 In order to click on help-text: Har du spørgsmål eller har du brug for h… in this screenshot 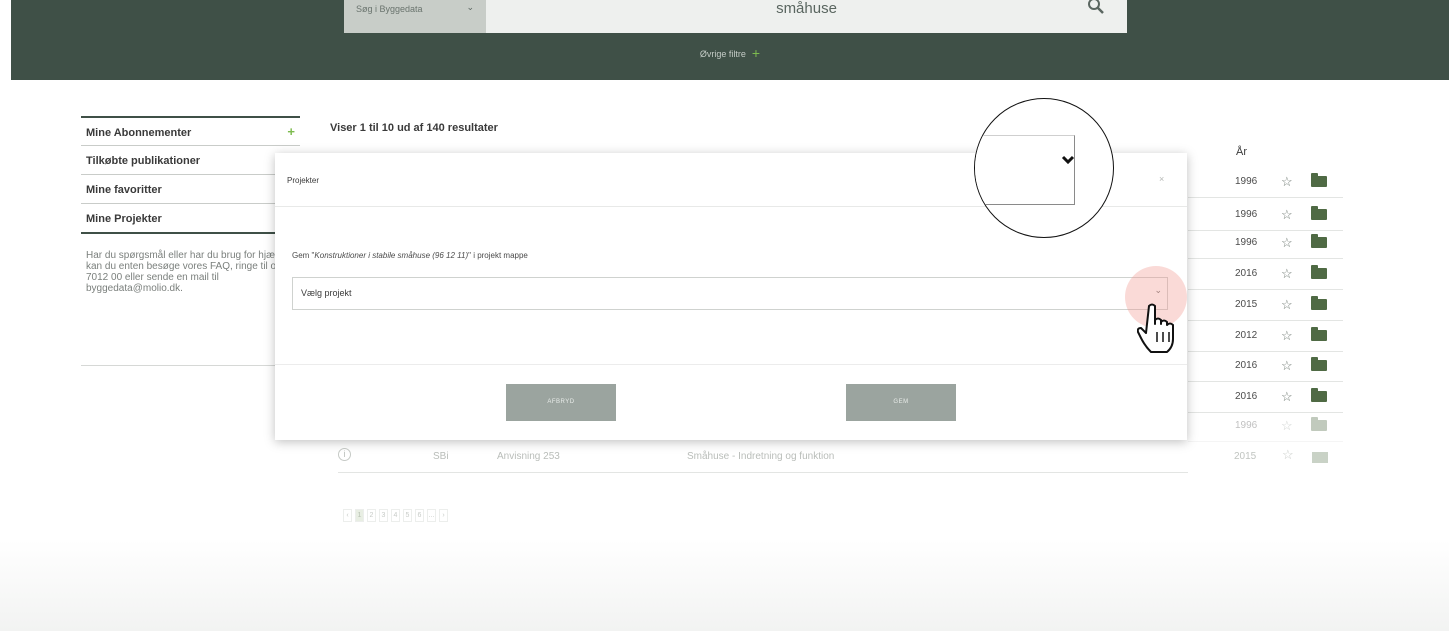, I will do `click(190, 299)`.